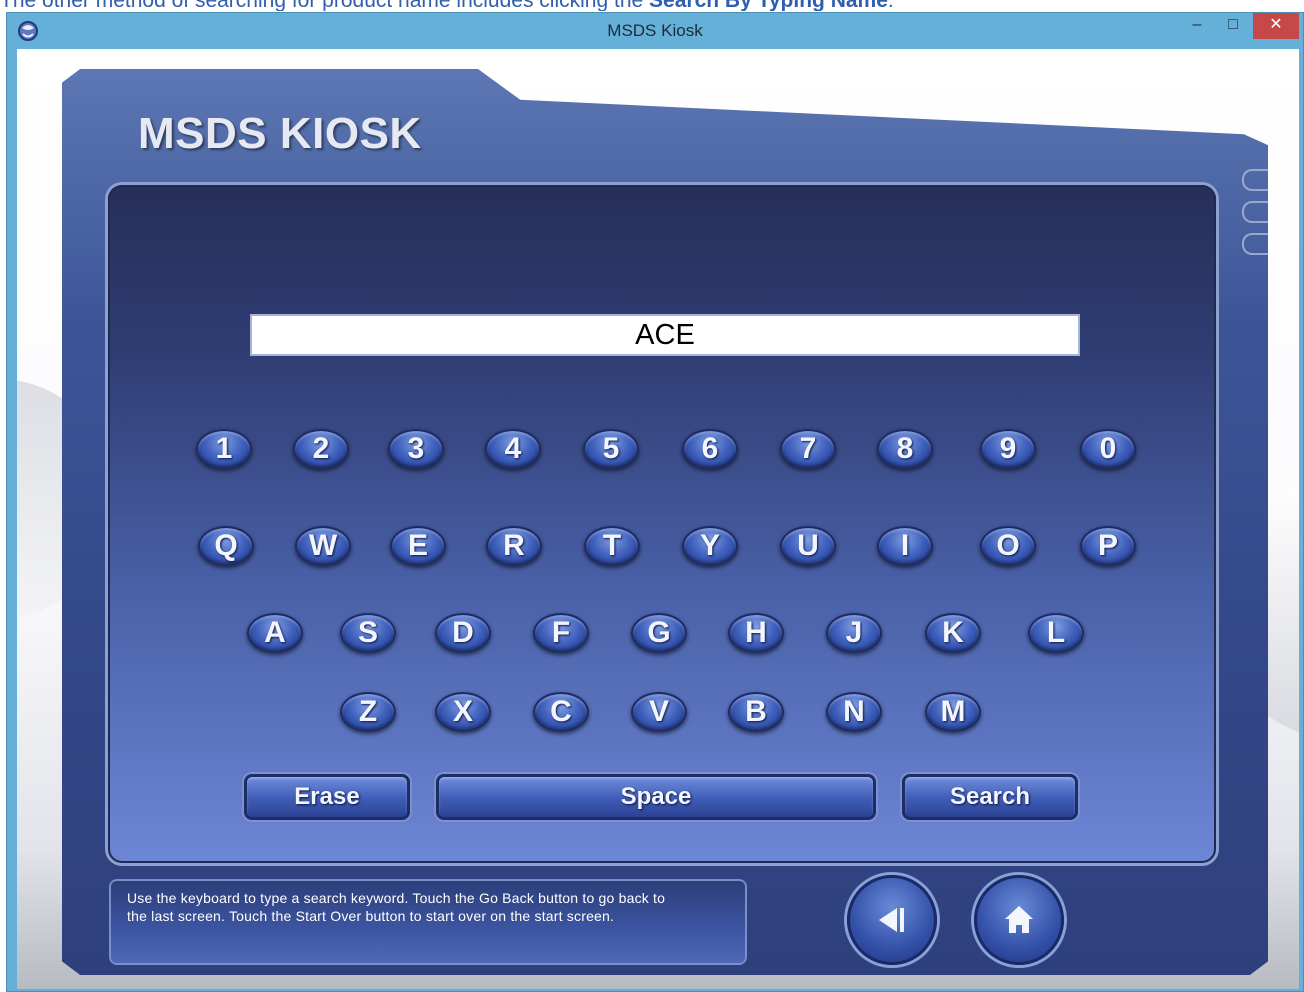 This screenshot has width=1304, height=992. Describe the element at coordinates (659, 712) in the screenshot. I see `key-v: V` at that location.